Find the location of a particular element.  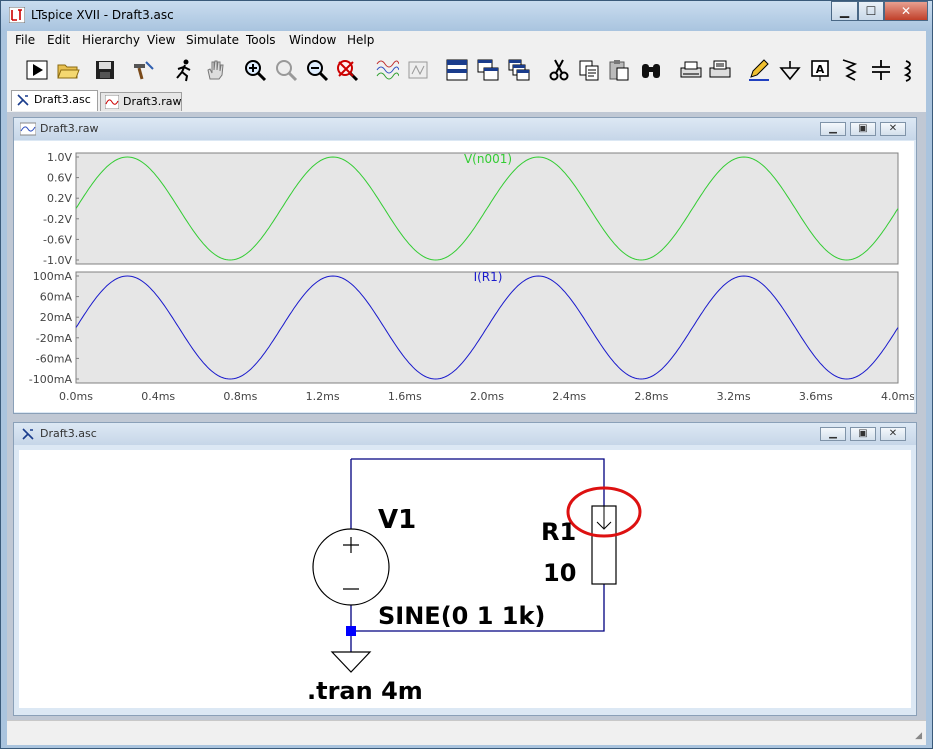

halt-runner-icon is located at coordinates (184, 70).